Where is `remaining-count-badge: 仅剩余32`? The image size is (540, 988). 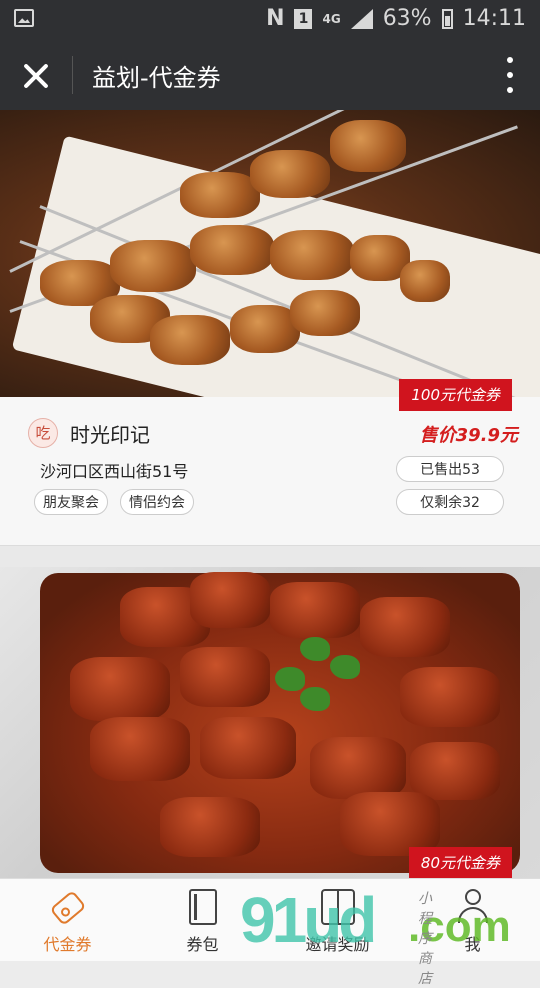 remaining-count-badge: 仅剩余32 is located at coordinates (450, 502).